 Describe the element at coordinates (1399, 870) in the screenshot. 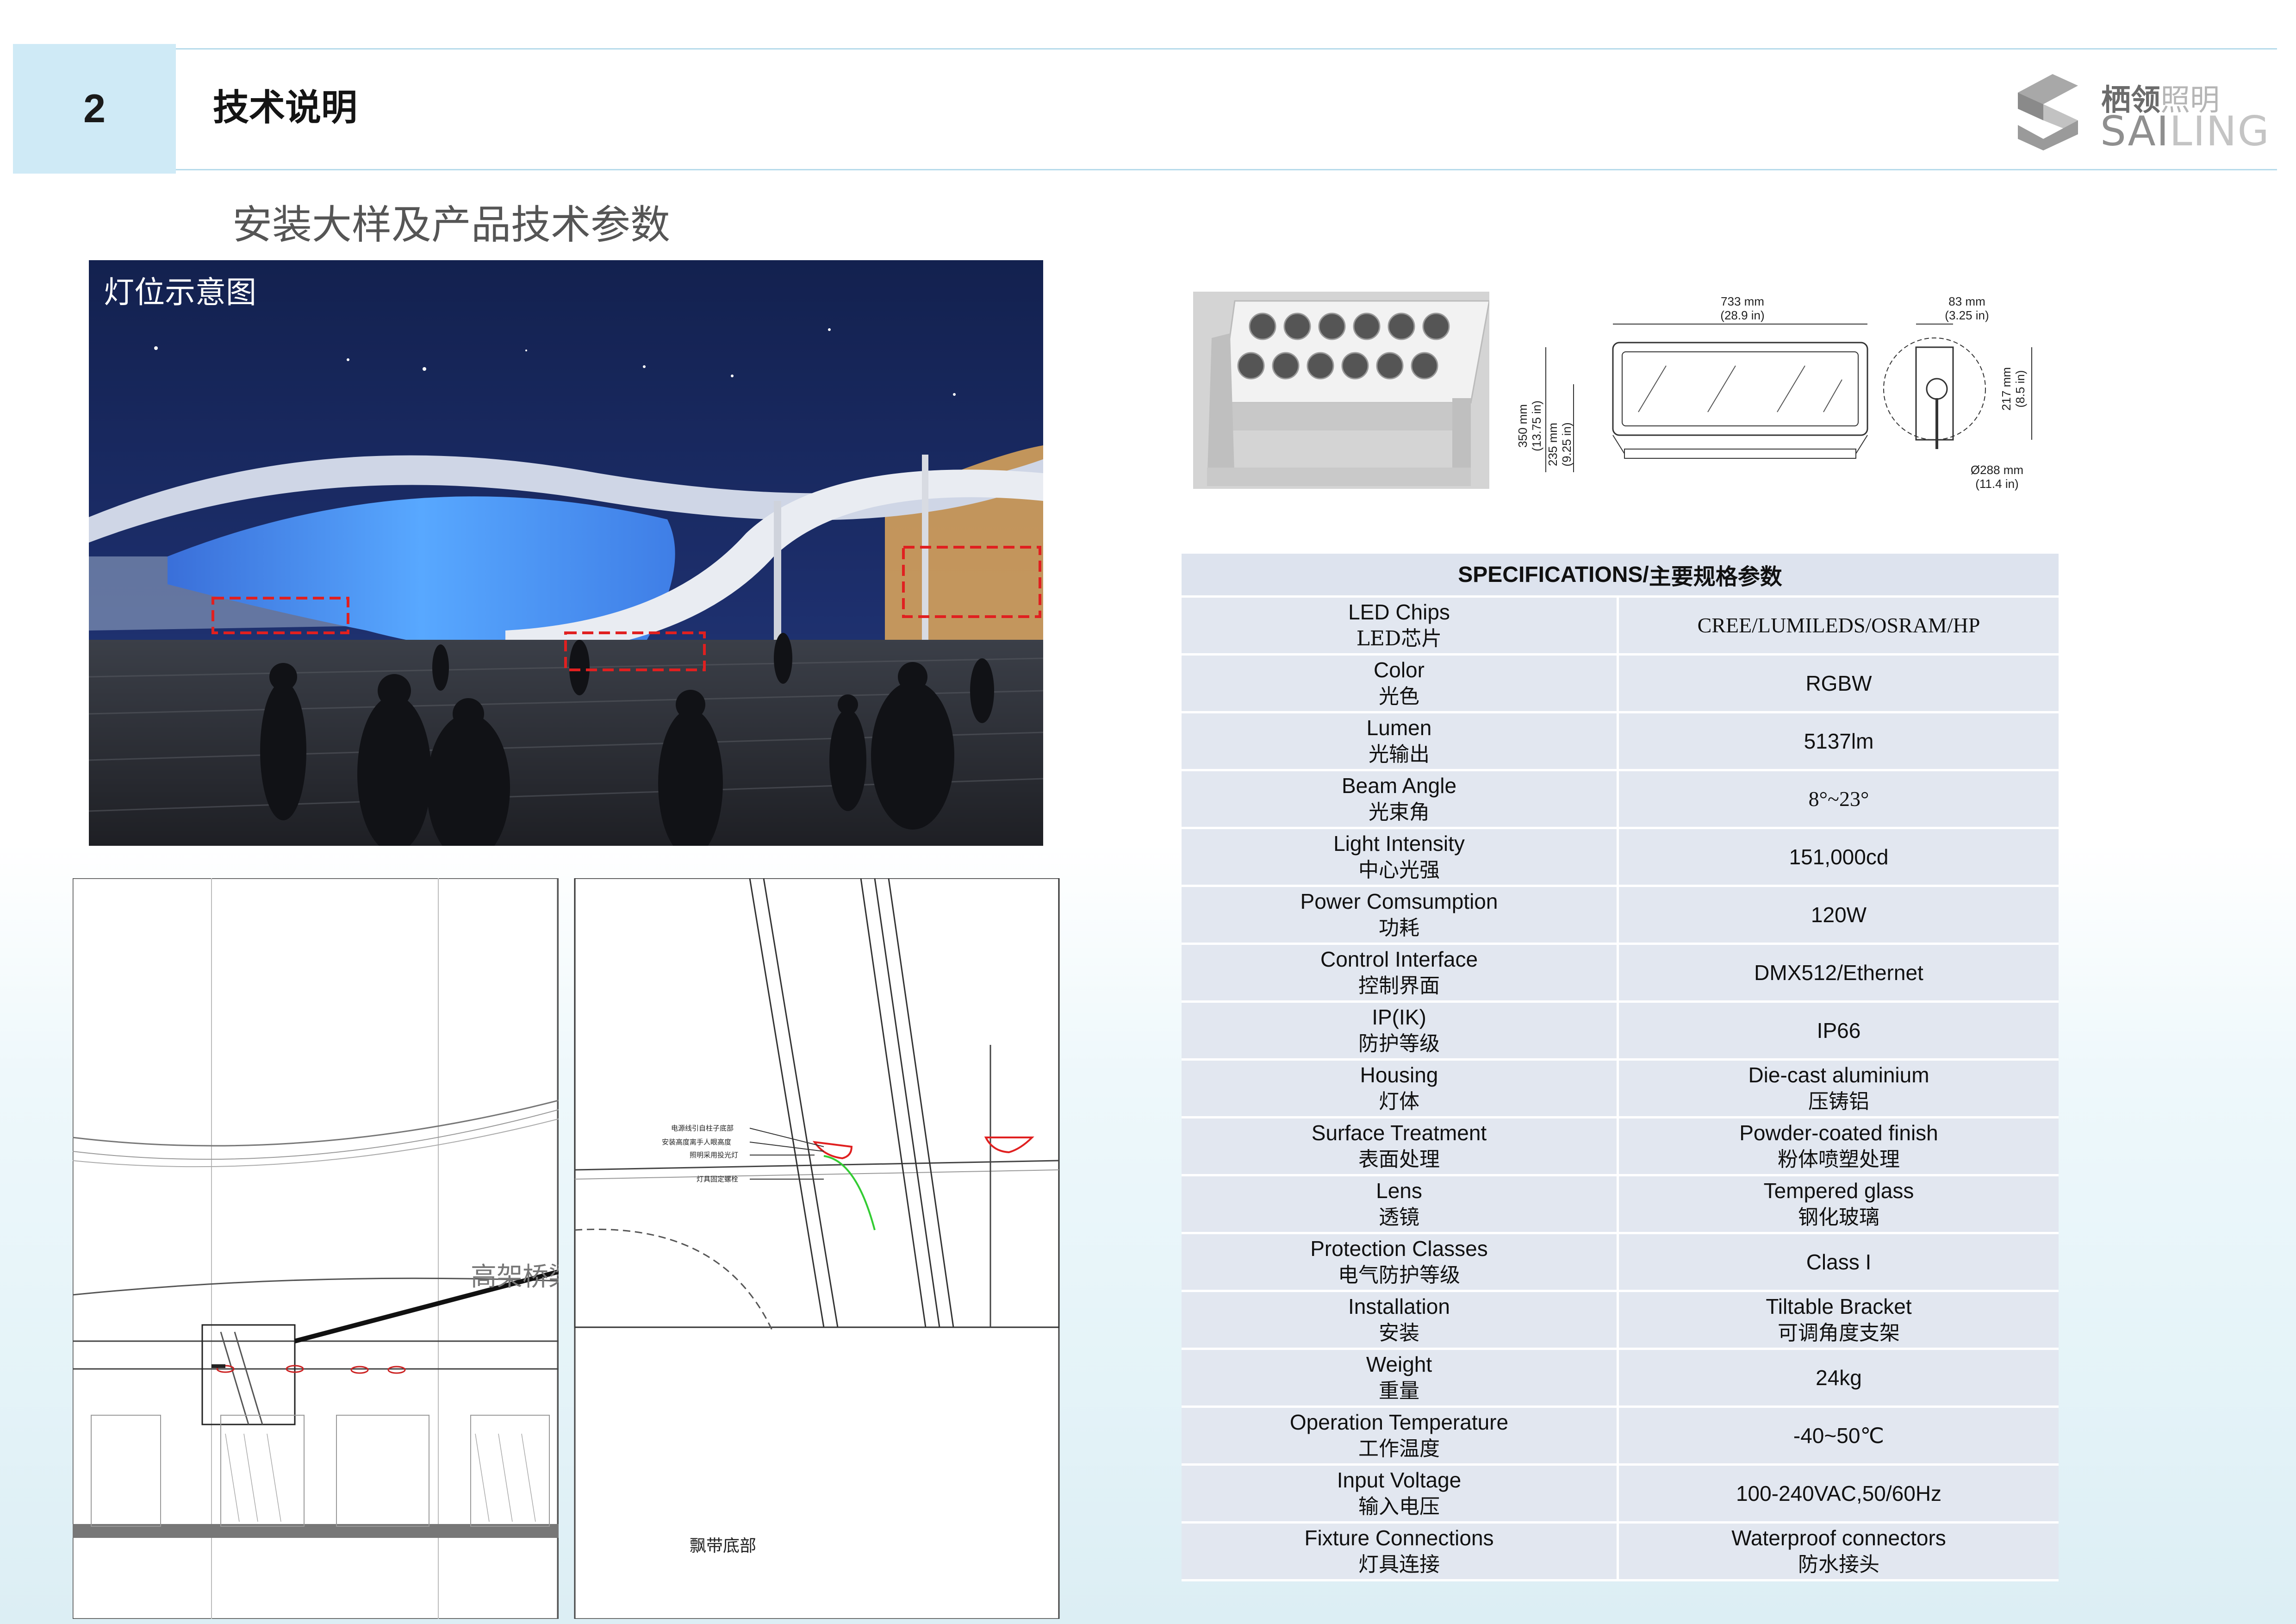

I see `spec-label-cn: 中心光强` at that location.